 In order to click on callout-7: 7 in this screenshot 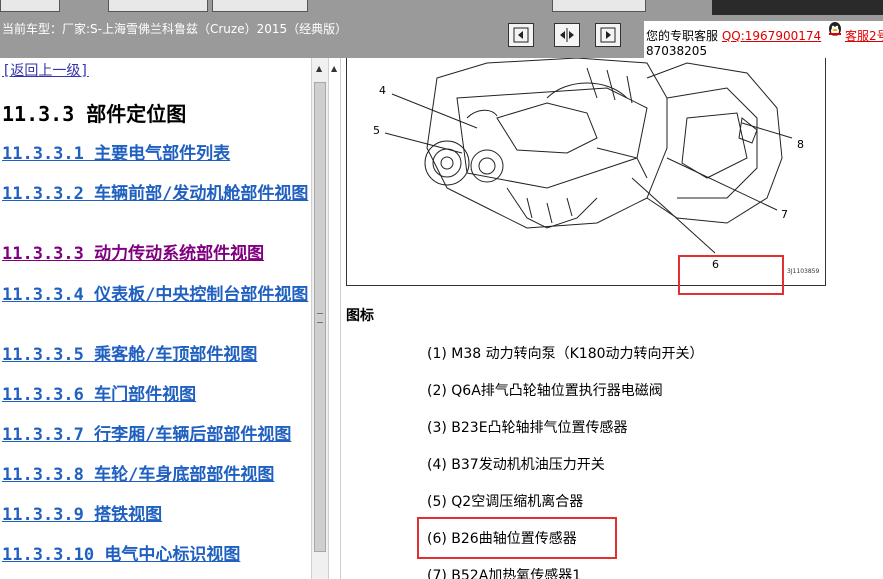, I will do `click(784, 214)`.